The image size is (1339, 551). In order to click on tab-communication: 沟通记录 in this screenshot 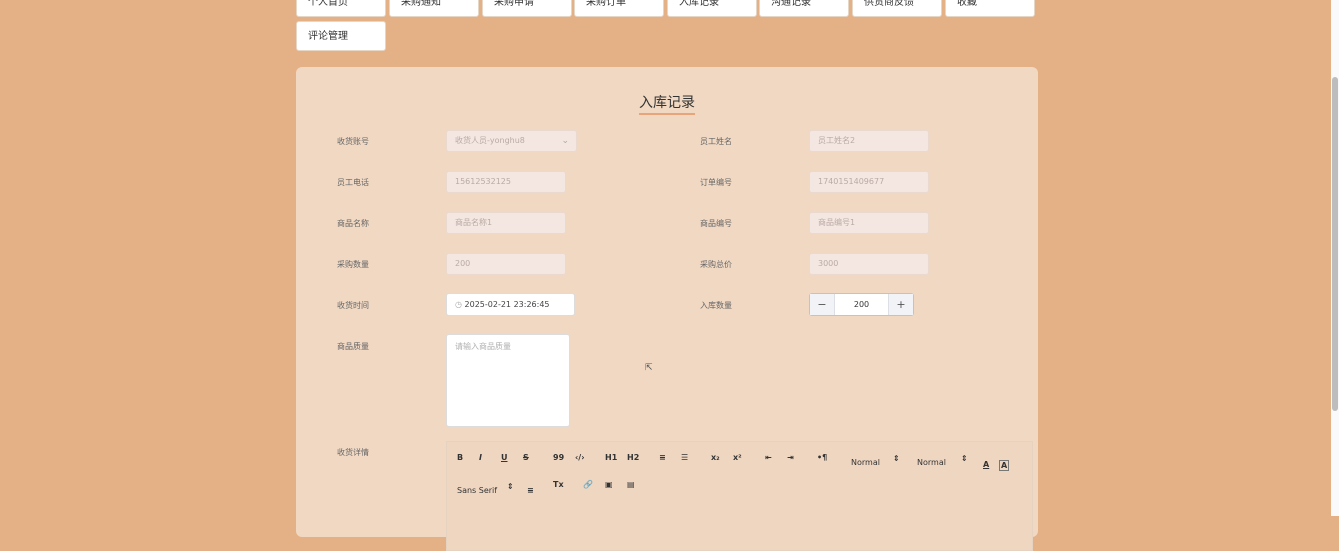, I will do `click(804, 8)`.